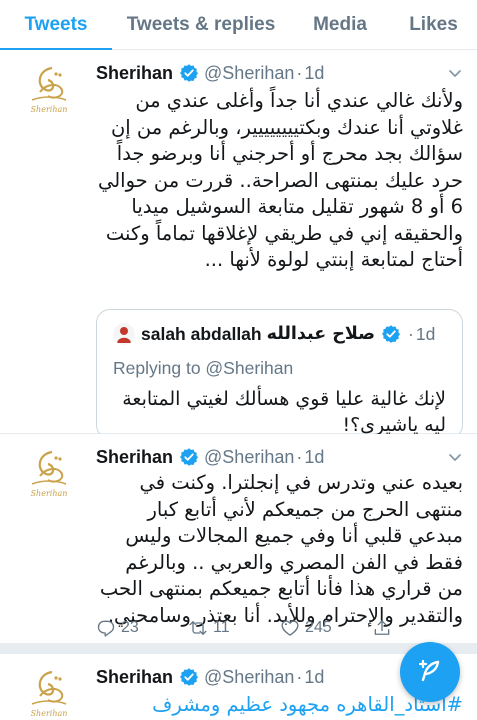 This screenshot has width=477, height=720. What do you see at coordinates (201, 25) in the screenshot?
I see `tab-tweets-and-replies: Tweets & replies` at bounding box center [201, 25].